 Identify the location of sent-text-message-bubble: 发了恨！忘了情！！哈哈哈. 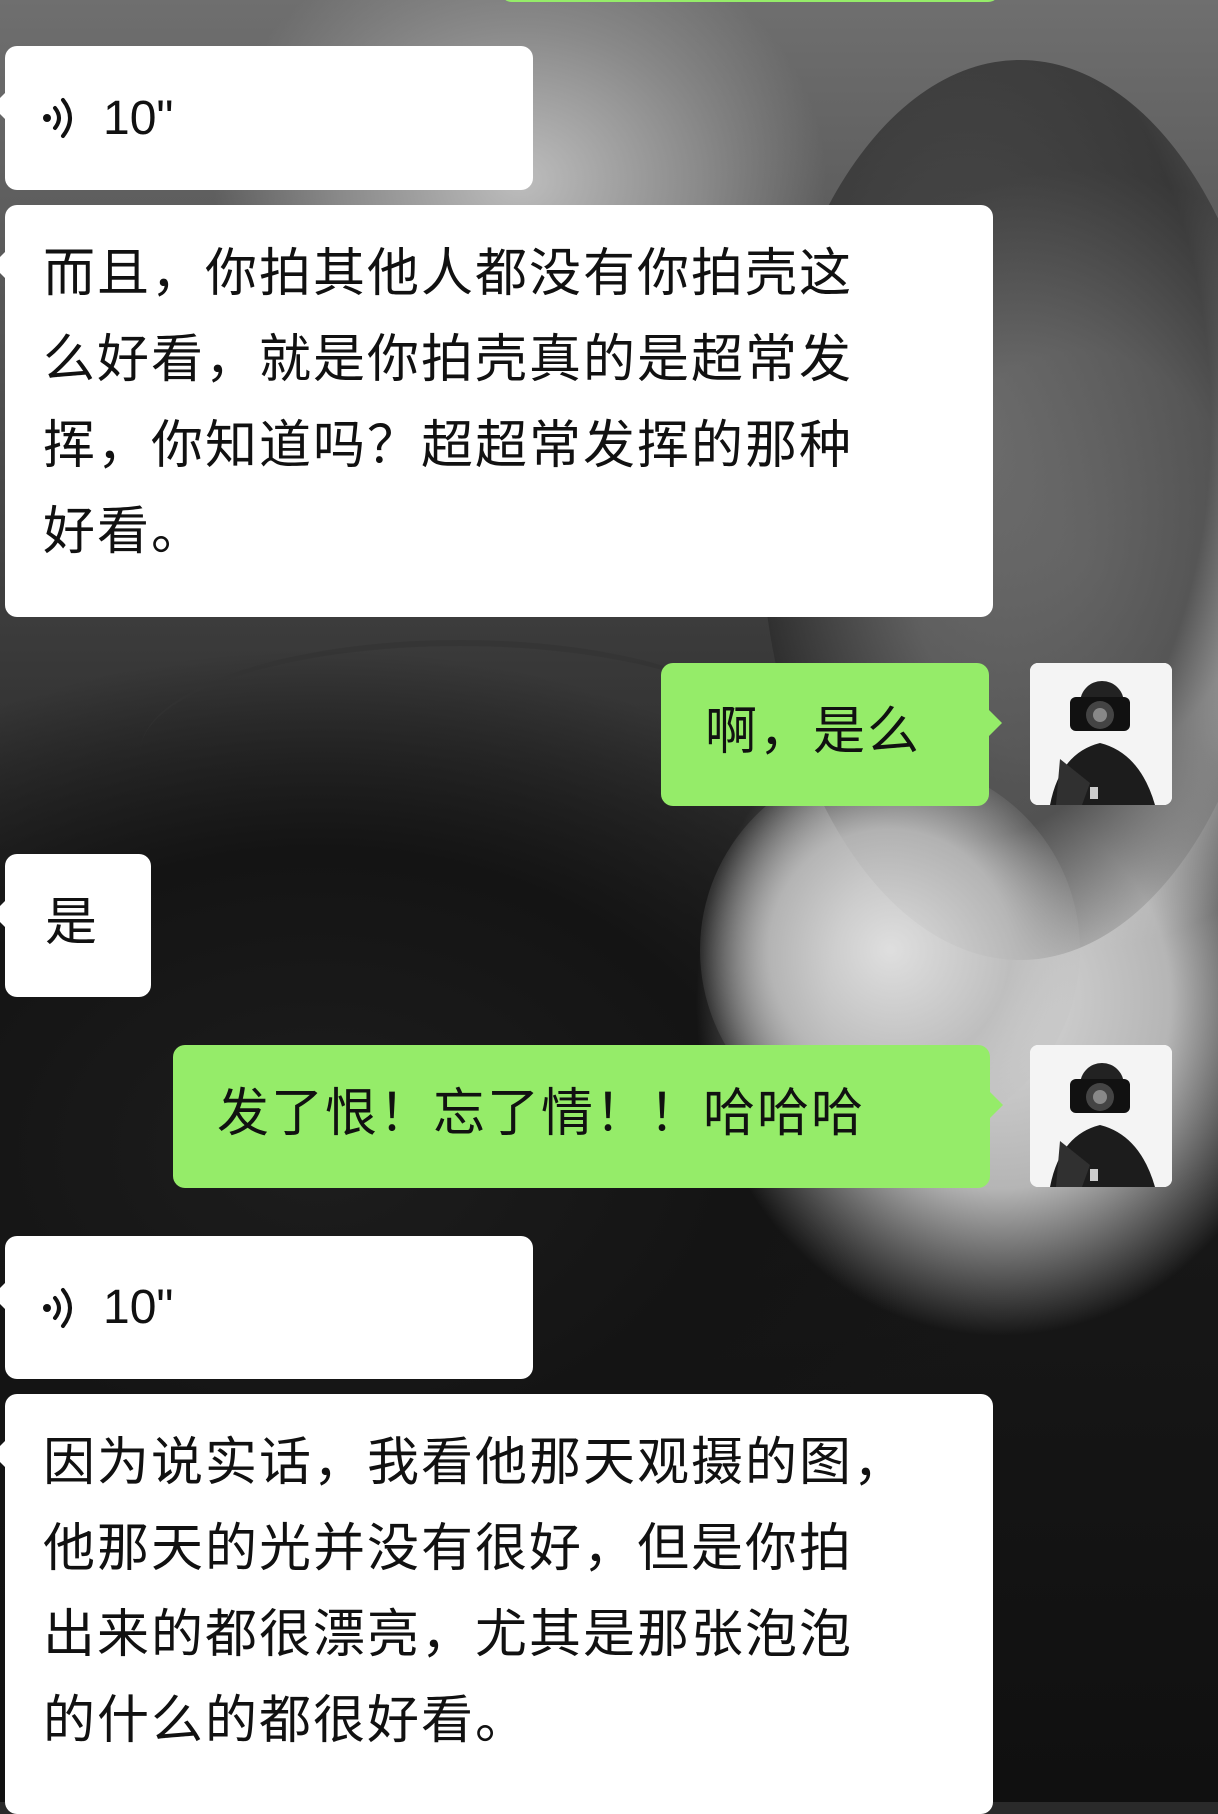
(588, 1116).